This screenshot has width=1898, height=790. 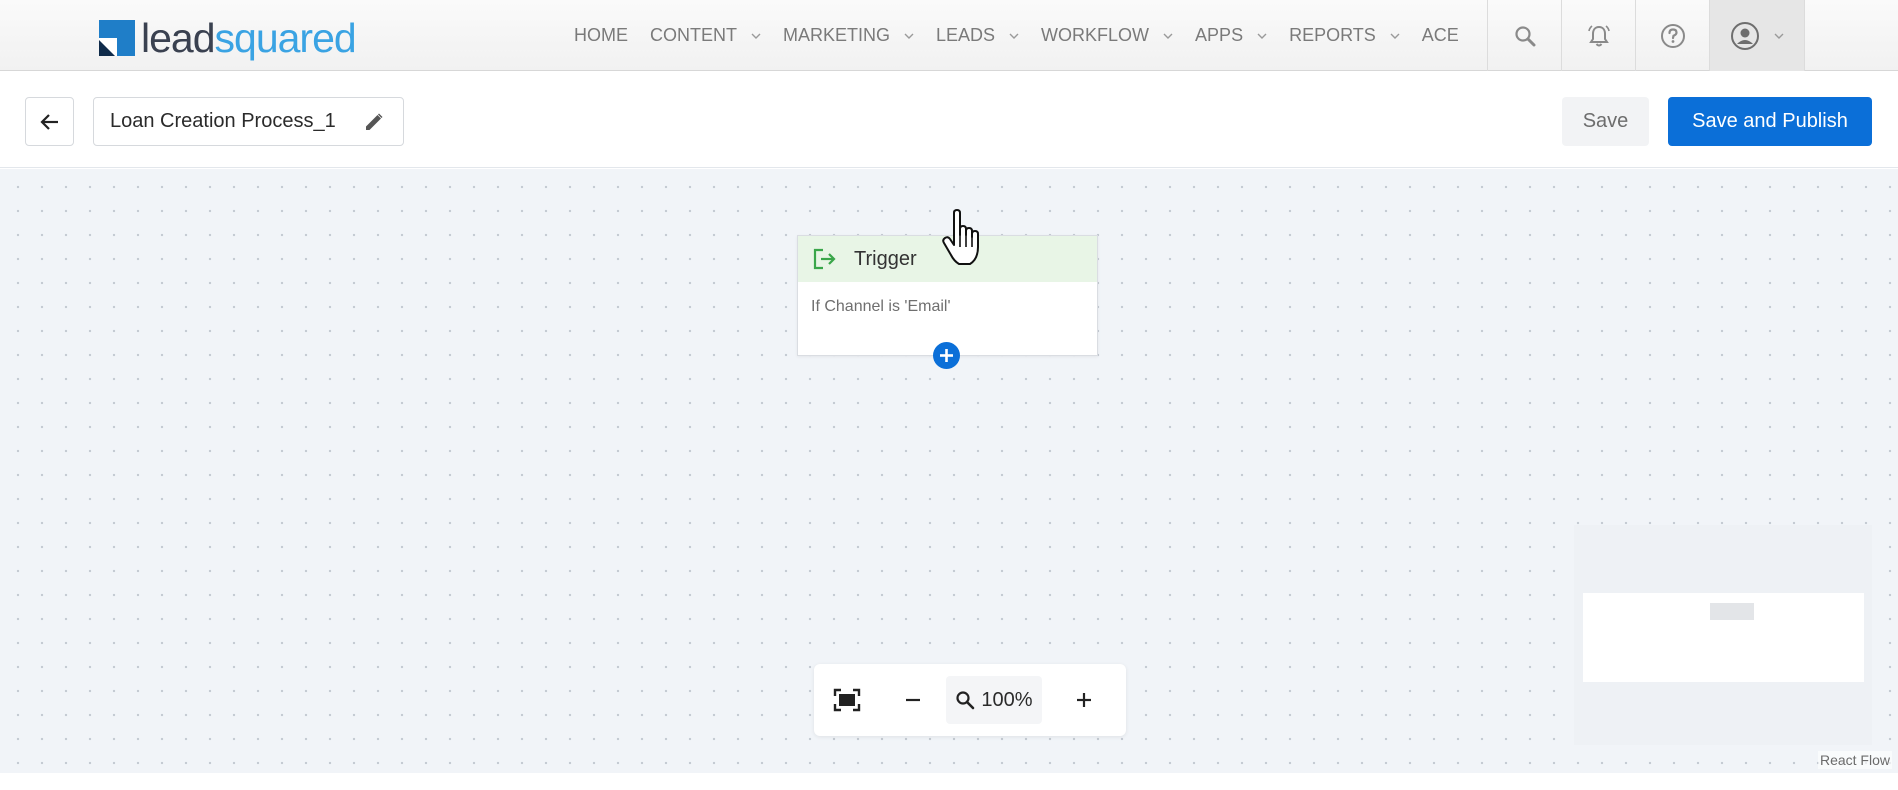 I want to click on save-button: Save, so click(x=1605, y=121).